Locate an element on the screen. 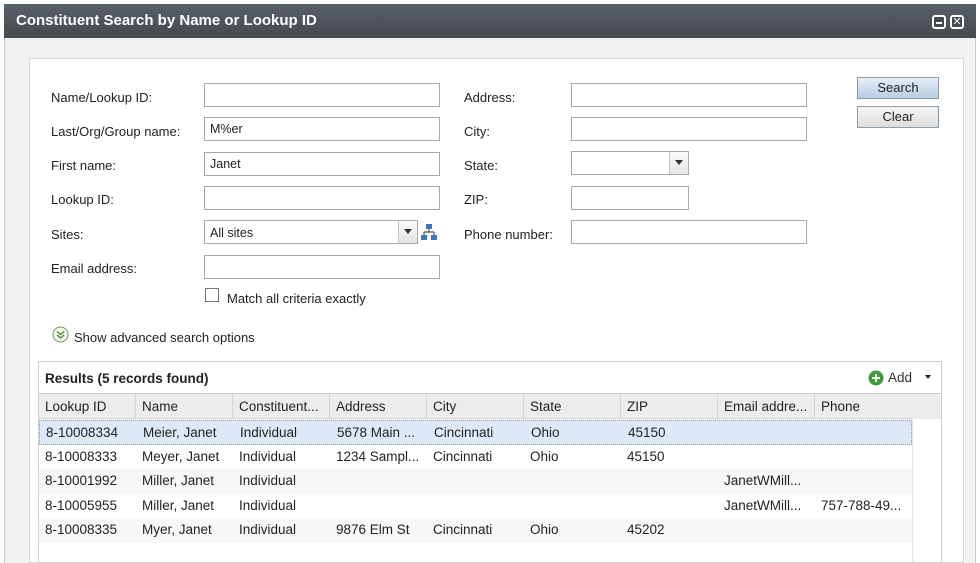  sites-select-value: All sites is located at coordinates (232, 233).